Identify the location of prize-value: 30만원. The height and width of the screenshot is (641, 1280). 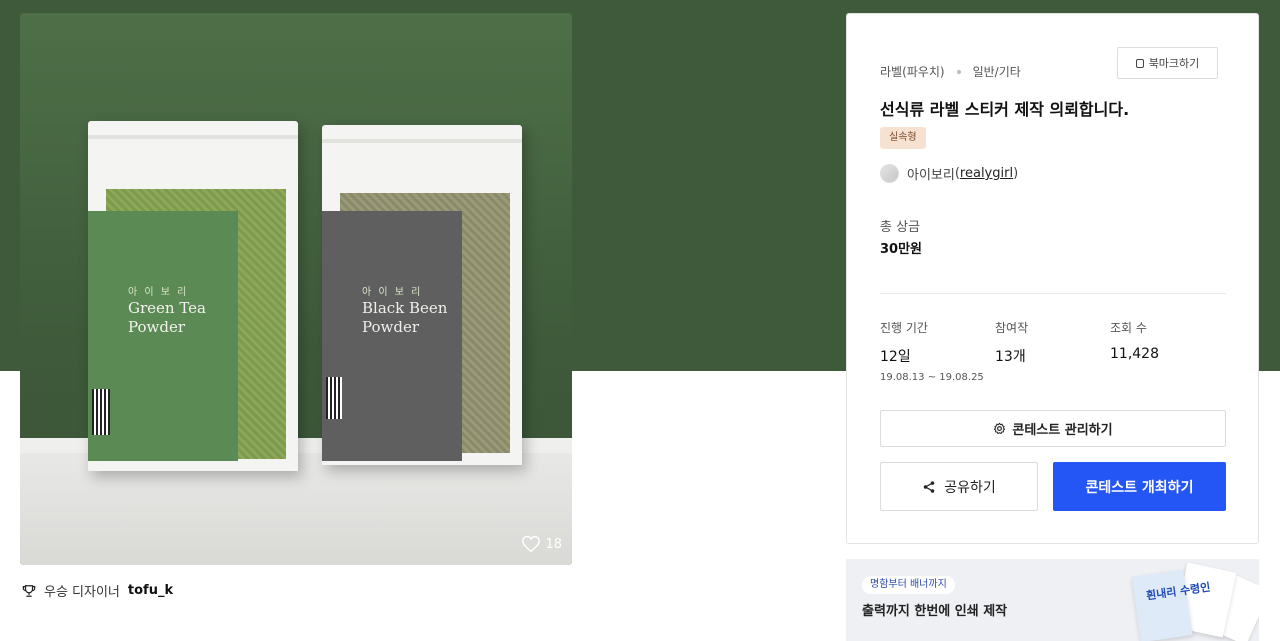
(901, 249).